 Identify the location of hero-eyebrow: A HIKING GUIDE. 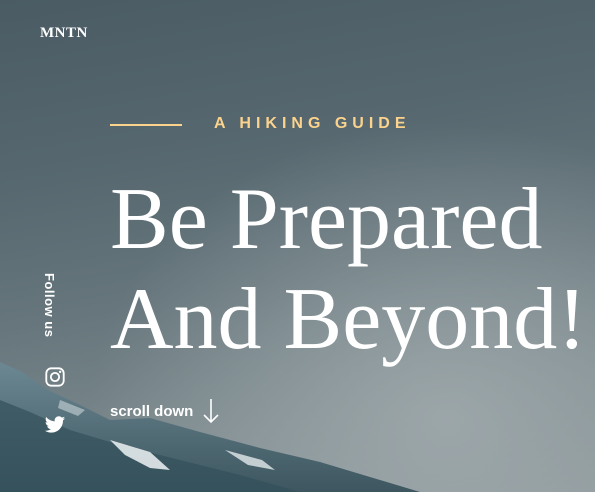
(312, 123).